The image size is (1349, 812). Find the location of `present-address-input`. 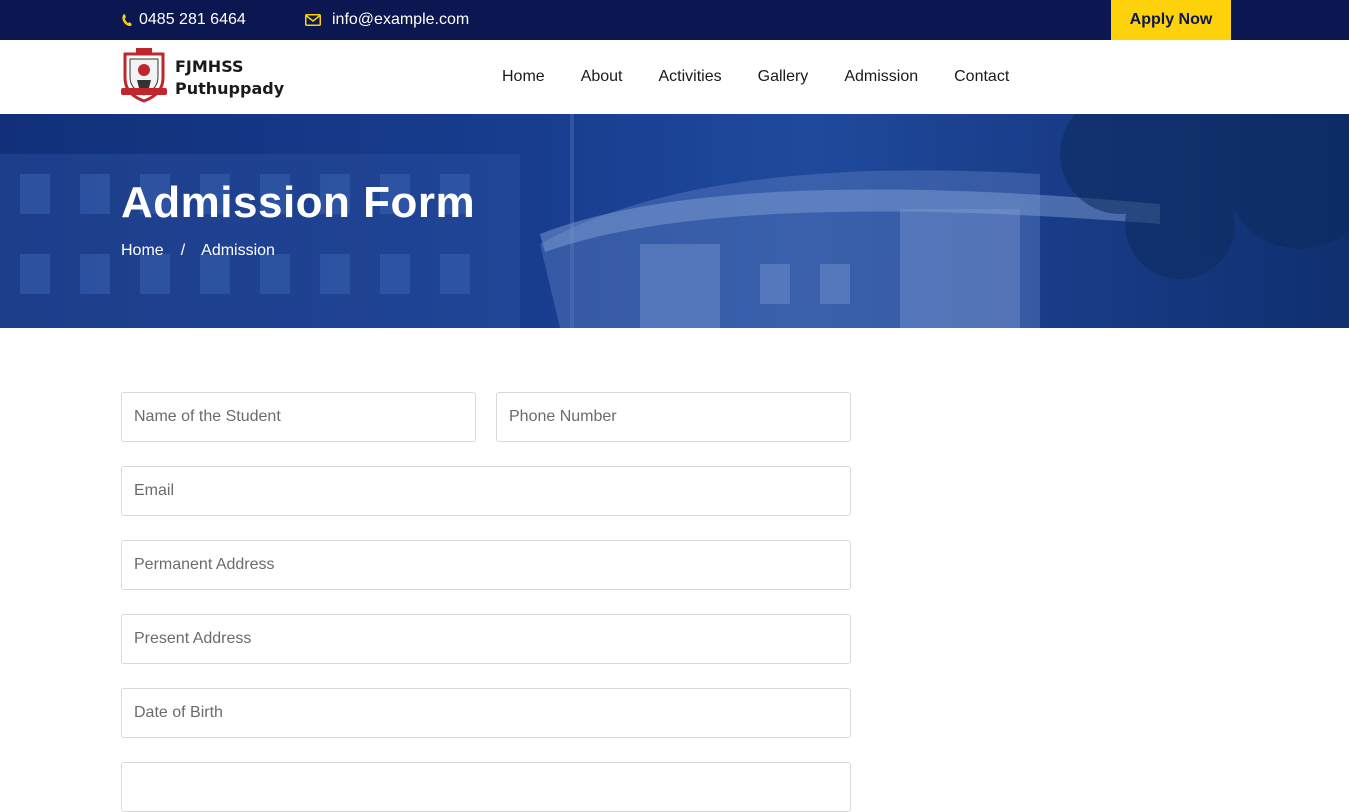

present-address-input is located at coordinates (486, 639).